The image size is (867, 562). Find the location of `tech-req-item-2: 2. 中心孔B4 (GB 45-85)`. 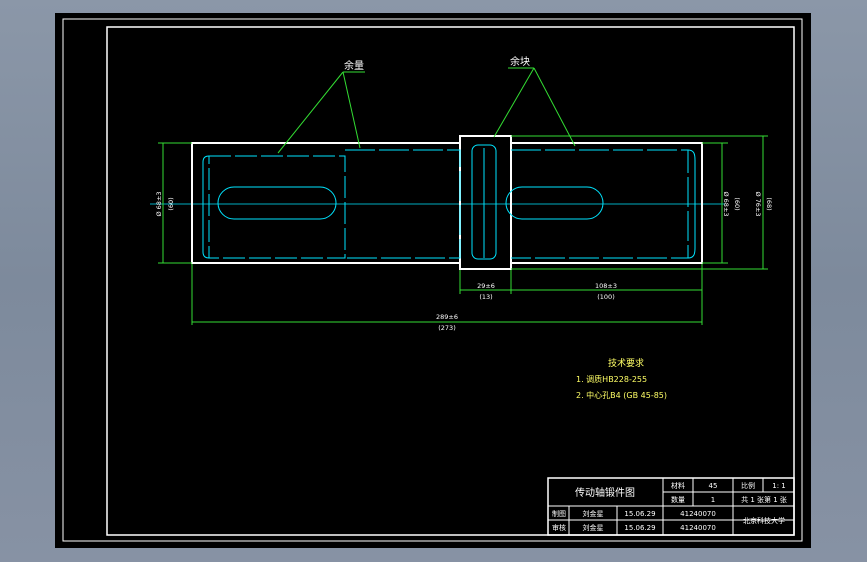

tech-req-item-2: 2. 中心孔B4 (GB 45-85) is located at coordinates (621, 395).